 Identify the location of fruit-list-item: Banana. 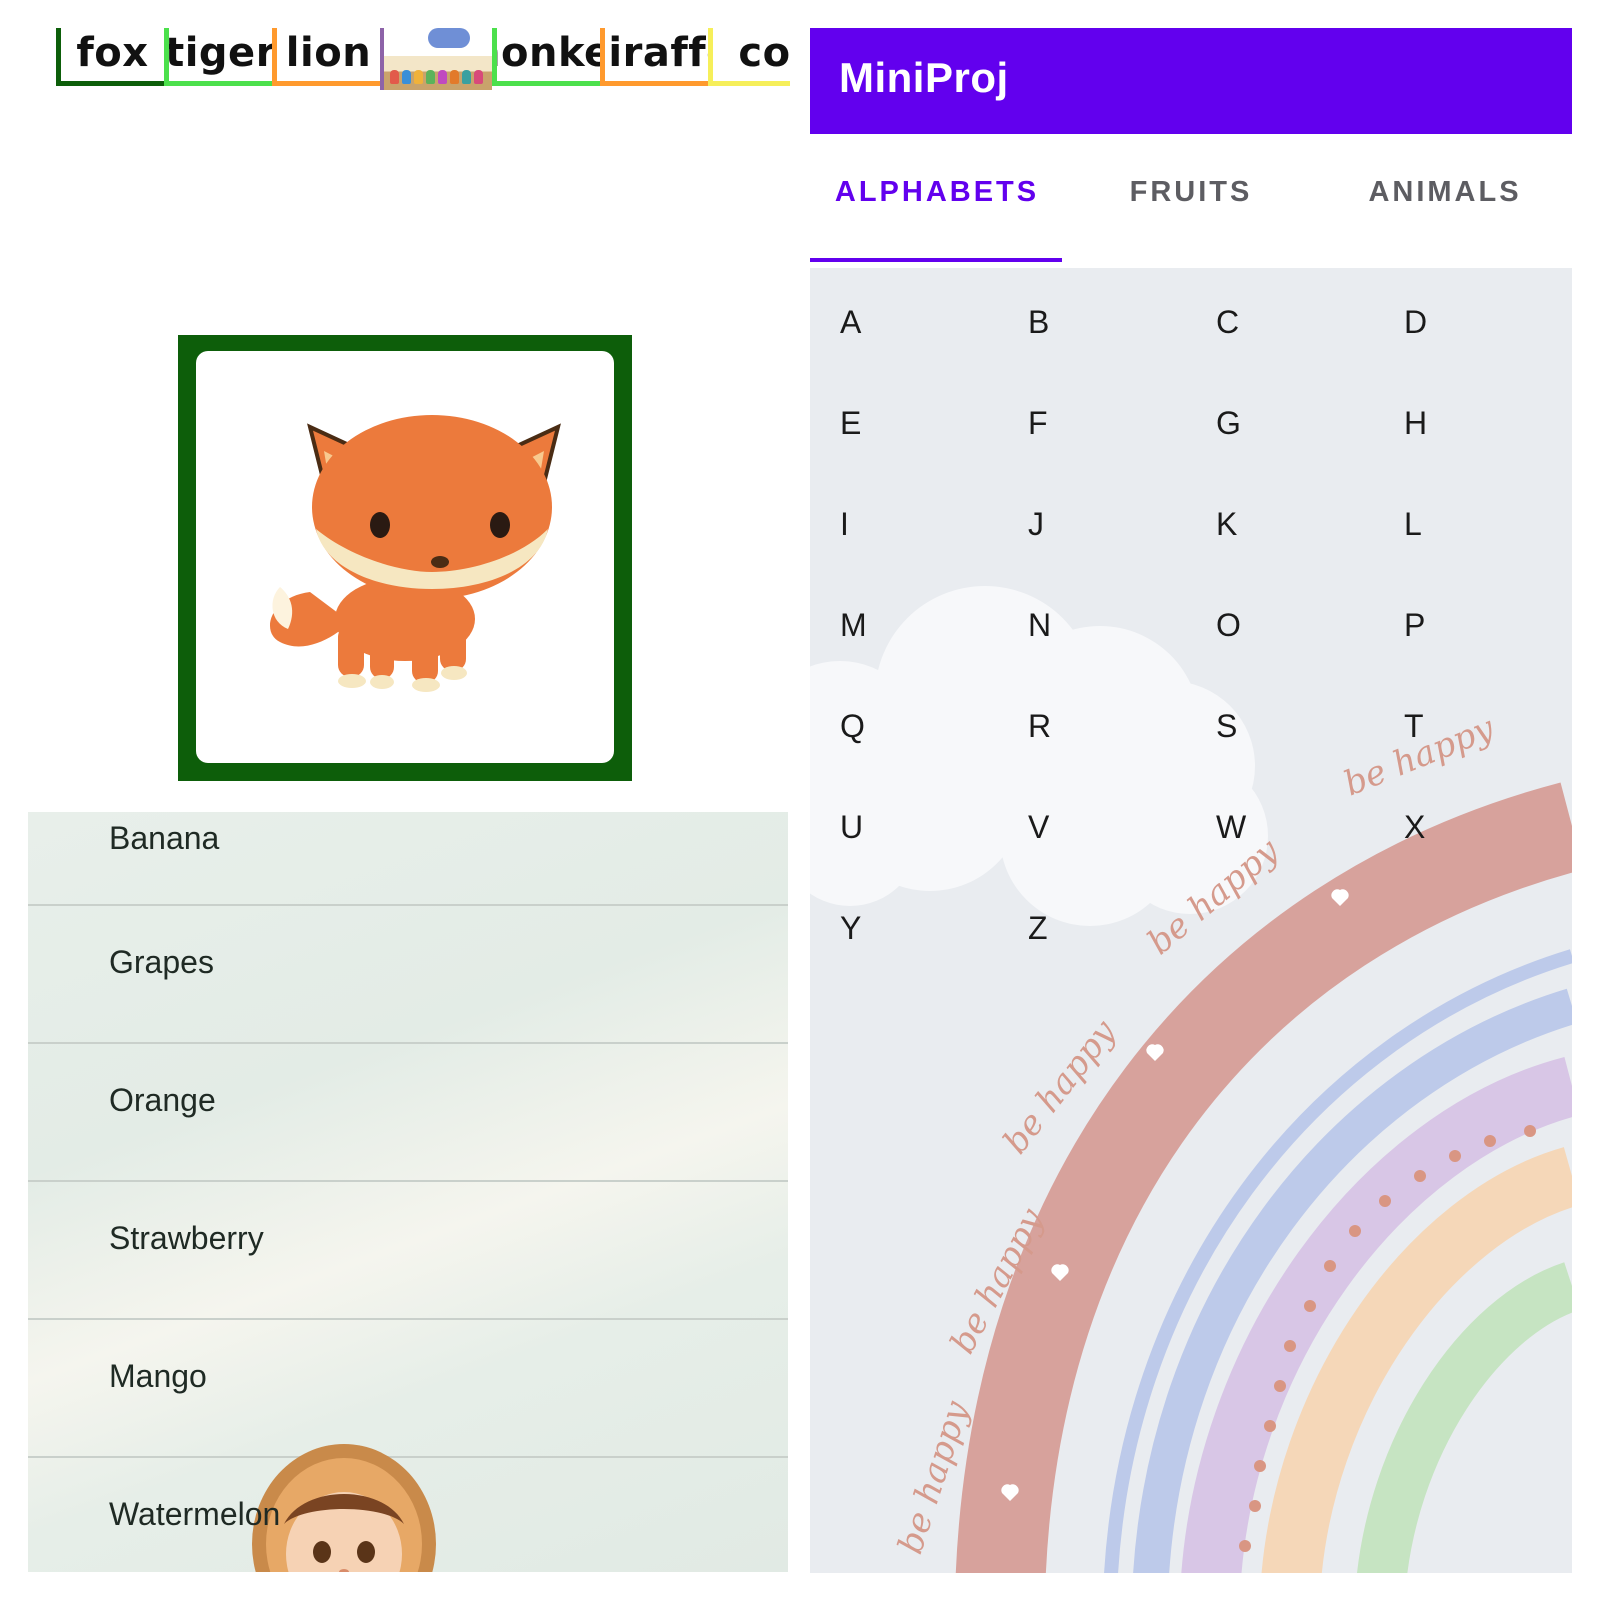
(408, 859).